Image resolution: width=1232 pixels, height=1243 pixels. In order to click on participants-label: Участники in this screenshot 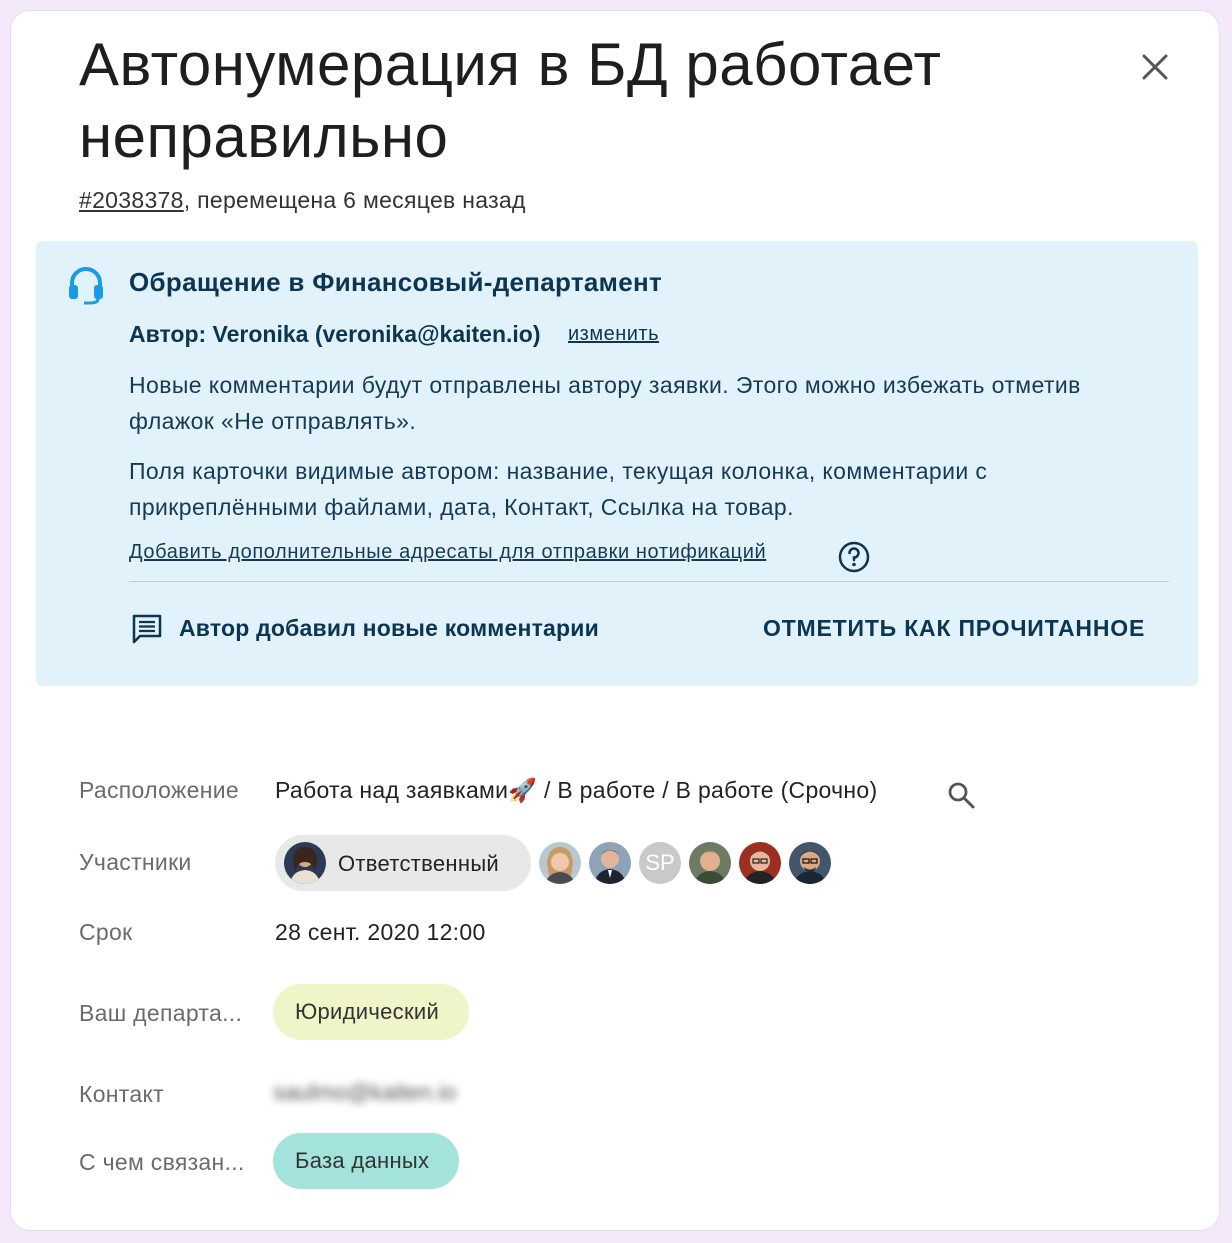, I will do `click(135, 862)`.